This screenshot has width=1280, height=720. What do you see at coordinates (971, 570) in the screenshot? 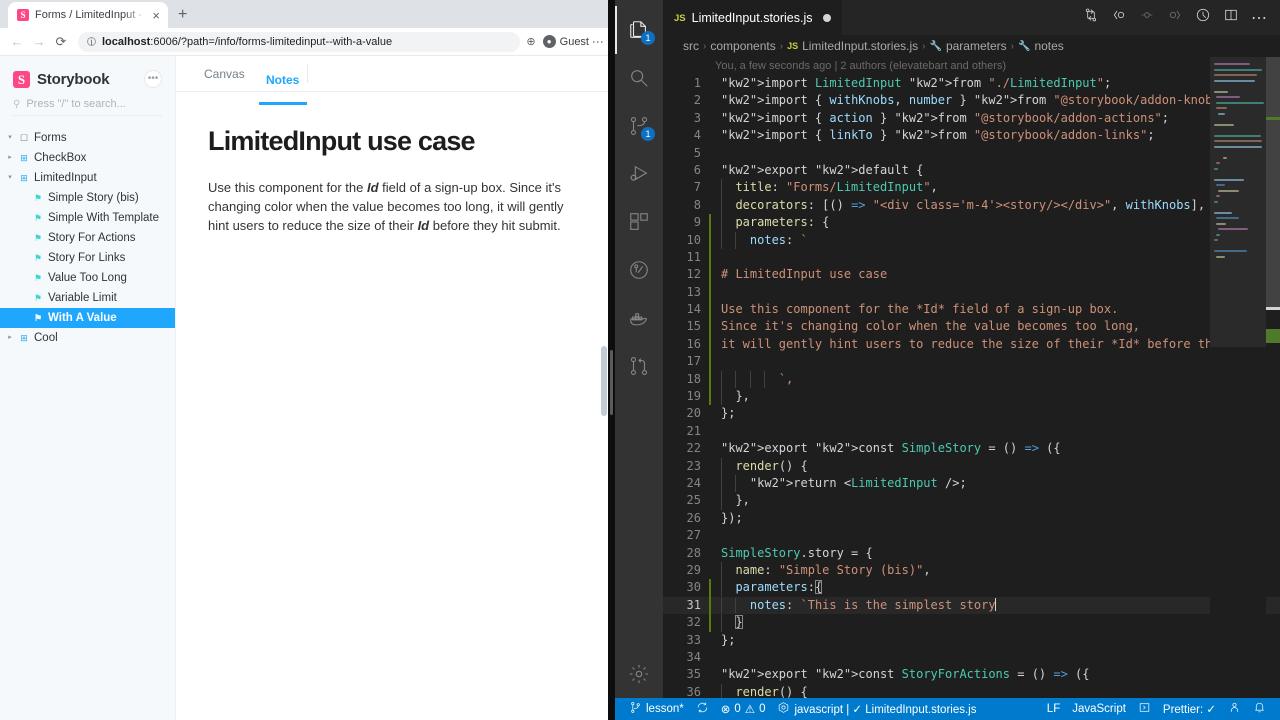
I see `code-line: 29 name: "Simple Story (bis)",` at bounding box center [971, 570].